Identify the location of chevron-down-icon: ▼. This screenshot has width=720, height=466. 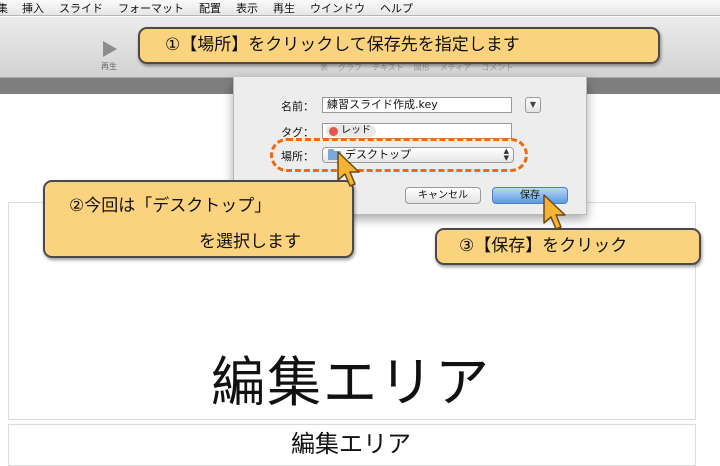
(533, 104).